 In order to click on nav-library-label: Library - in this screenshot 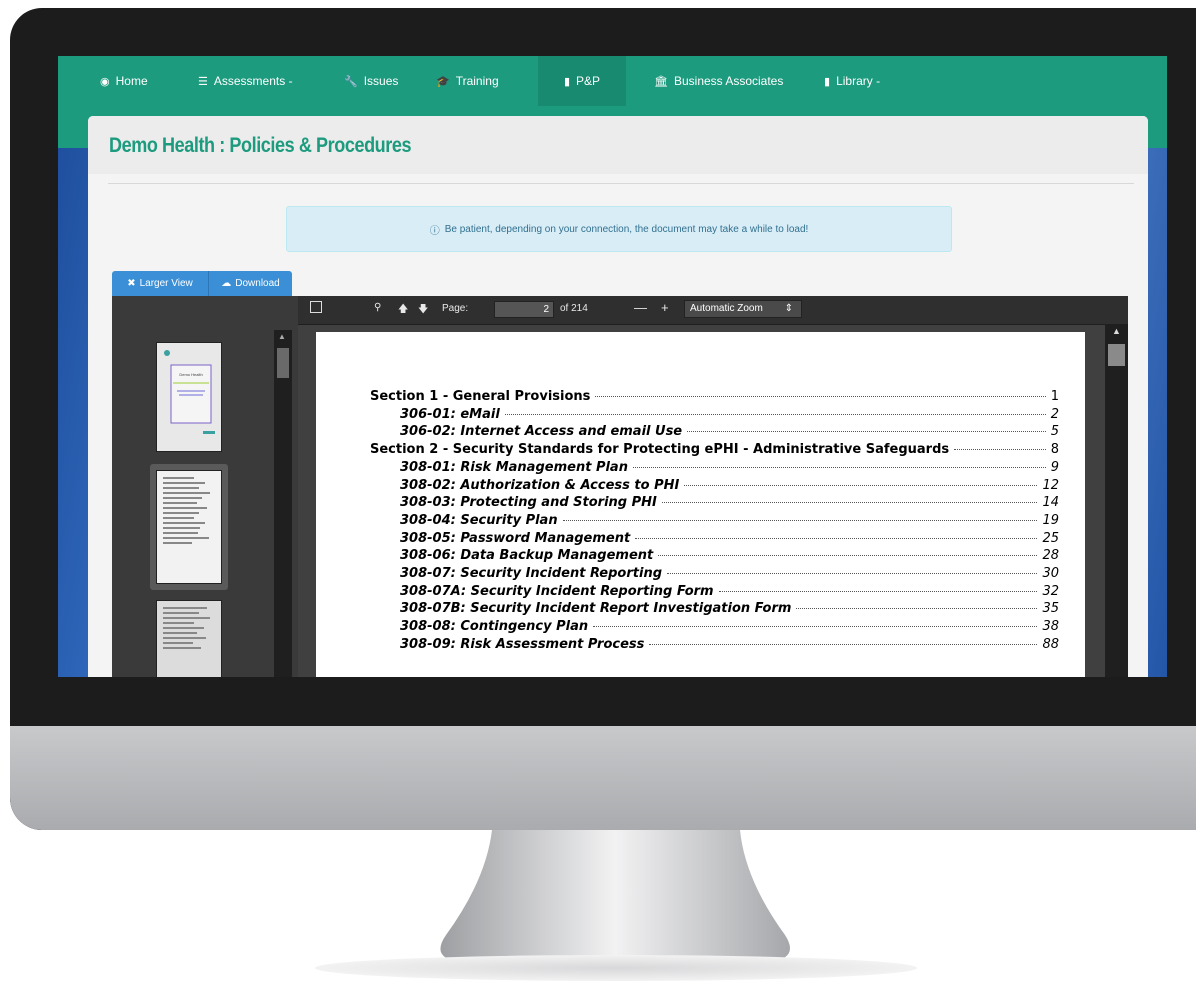, I will do `click(858, 81)`.